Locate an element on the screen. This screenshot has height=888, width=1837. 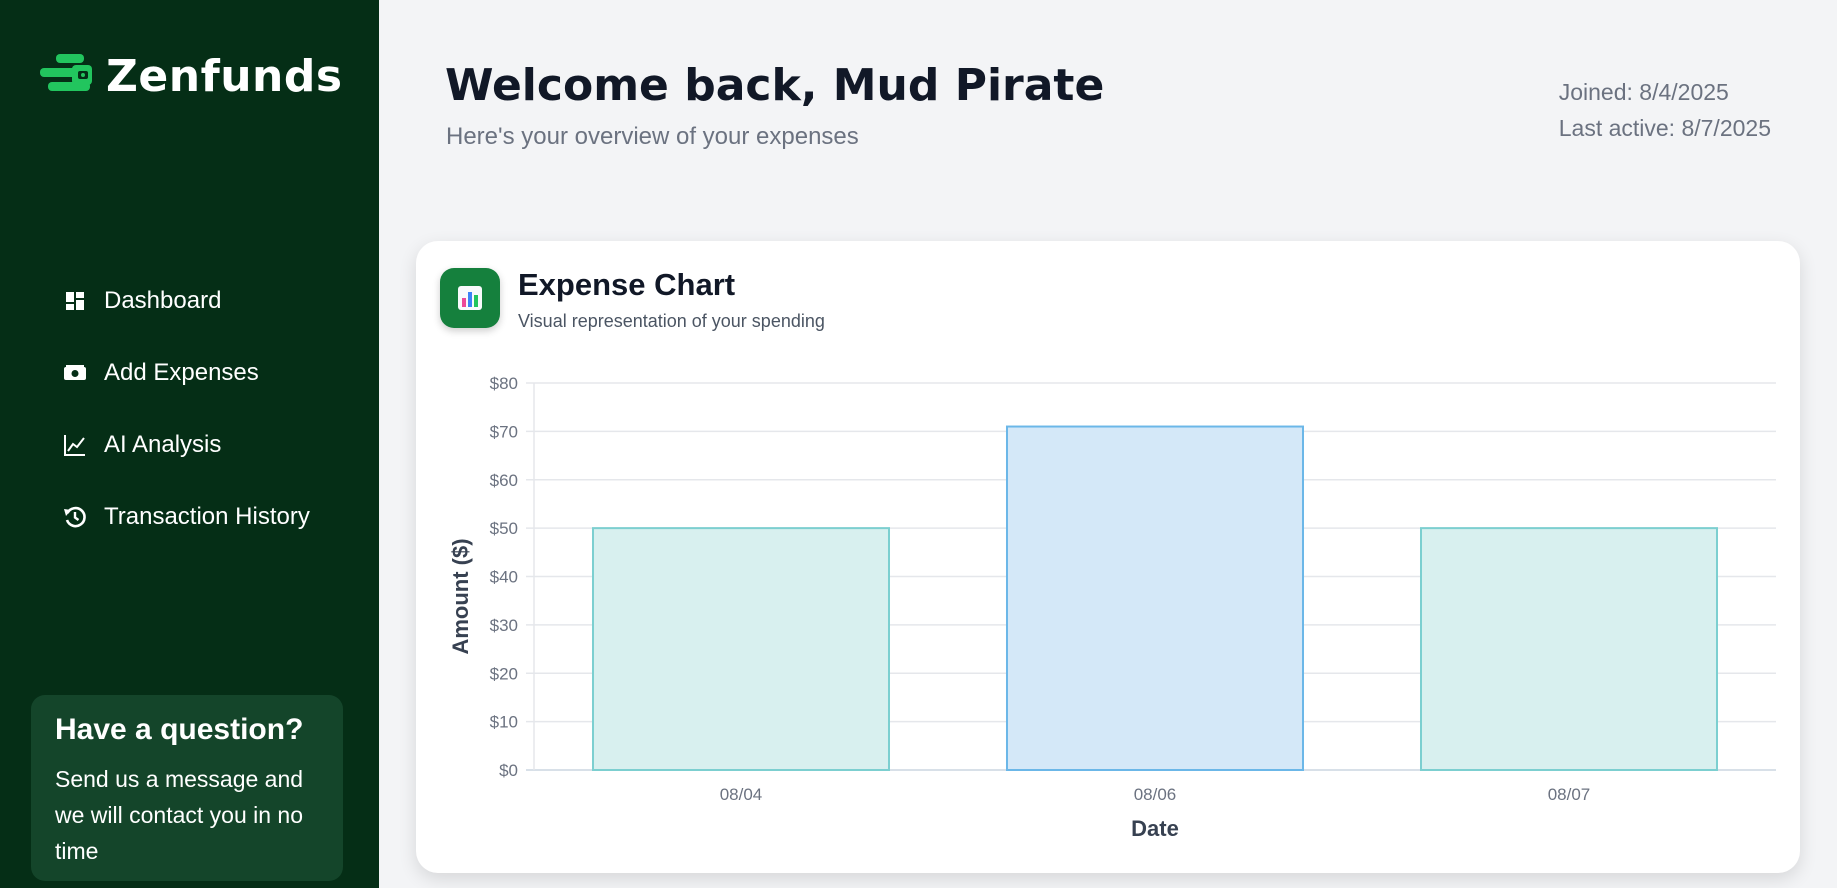
y-tick-label: $70 is located at coordinates (504, 431).